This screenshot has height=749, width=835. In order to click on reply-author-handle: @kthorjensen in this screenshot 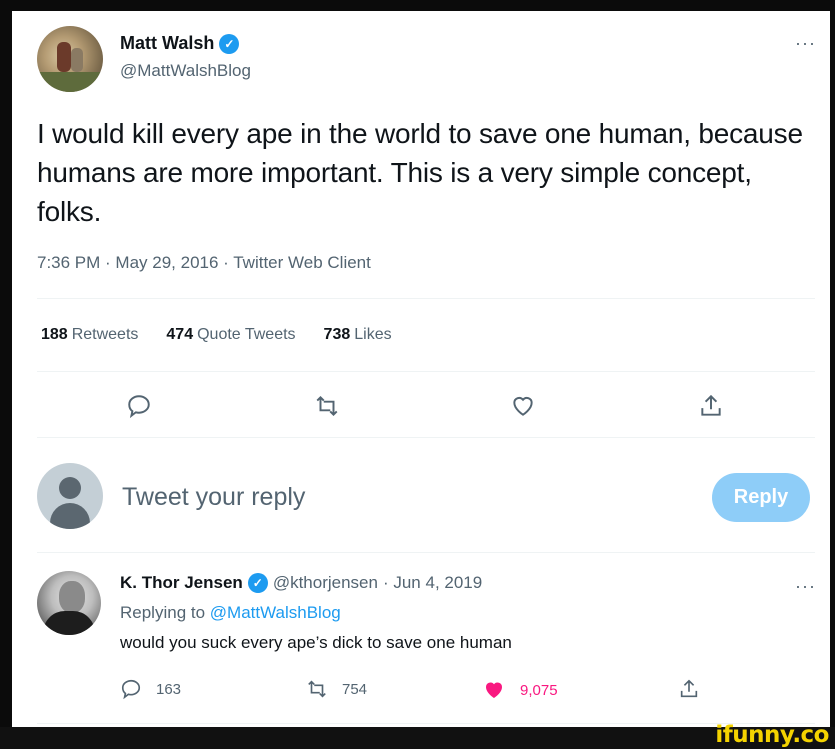, I will do `click(325, 583)`.